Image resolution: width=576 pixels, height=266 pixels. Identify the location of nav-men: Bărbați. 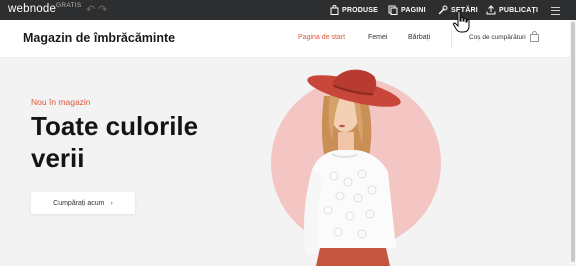
(419, 37).